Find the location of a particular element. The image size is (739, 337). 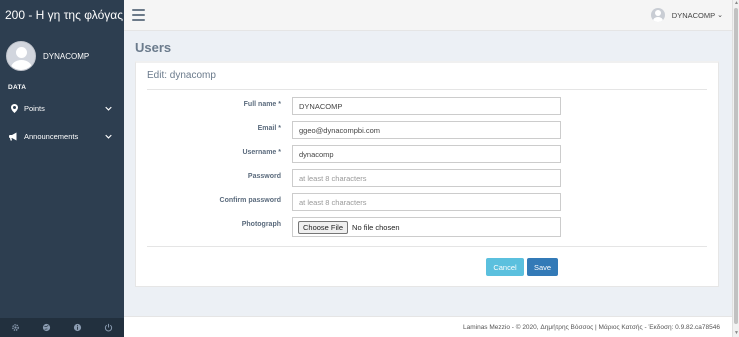

box-title: Edit: dynacomp is located at coordinates (181, 75).